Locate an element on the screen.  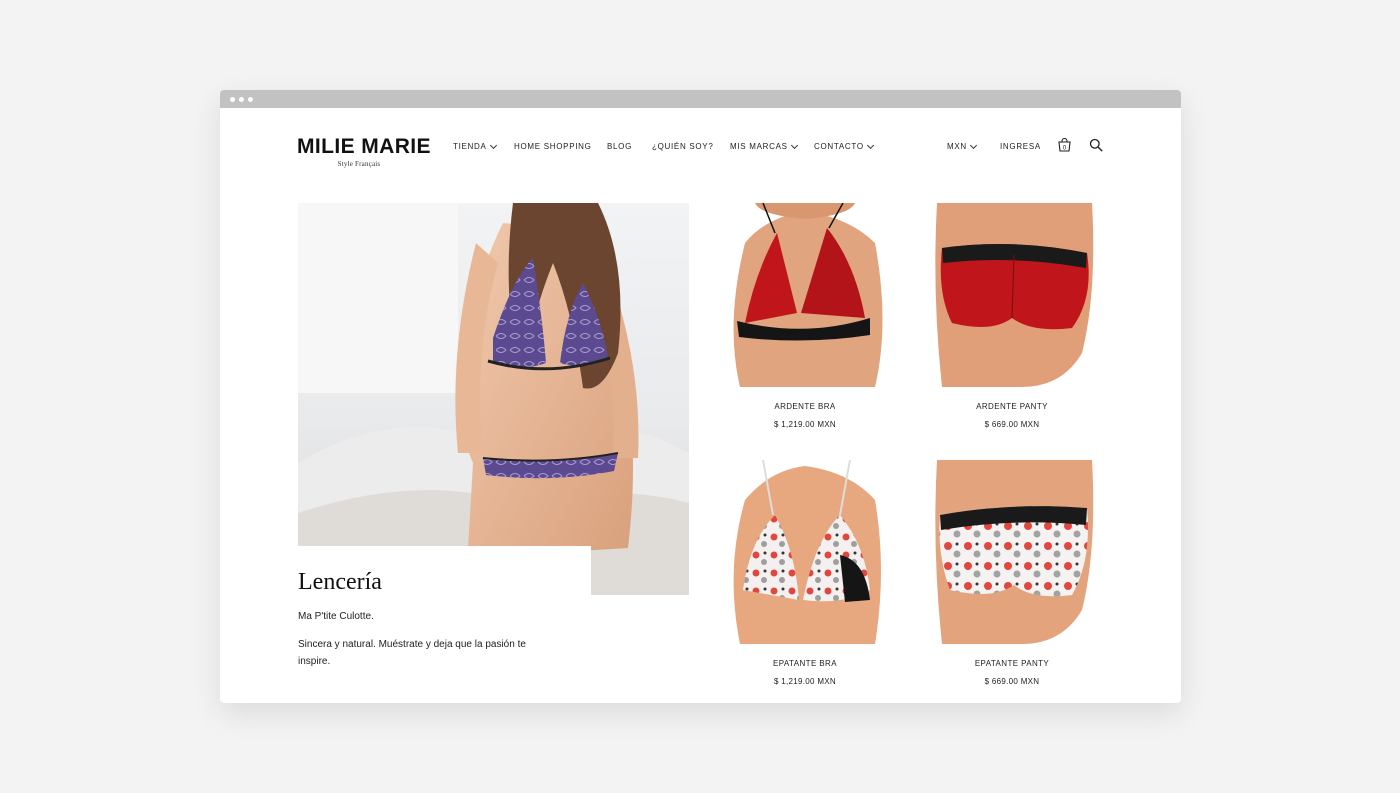
nav-label: CONTACTO is located at coordinates (839, 146).